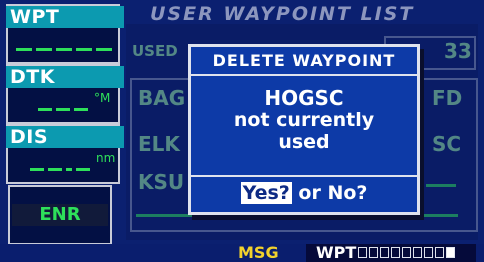 Image resolution: width=484 pixels, height=262 pixels. I want to click on confirm-prompt: Yes? or No?, so click(304, 193).